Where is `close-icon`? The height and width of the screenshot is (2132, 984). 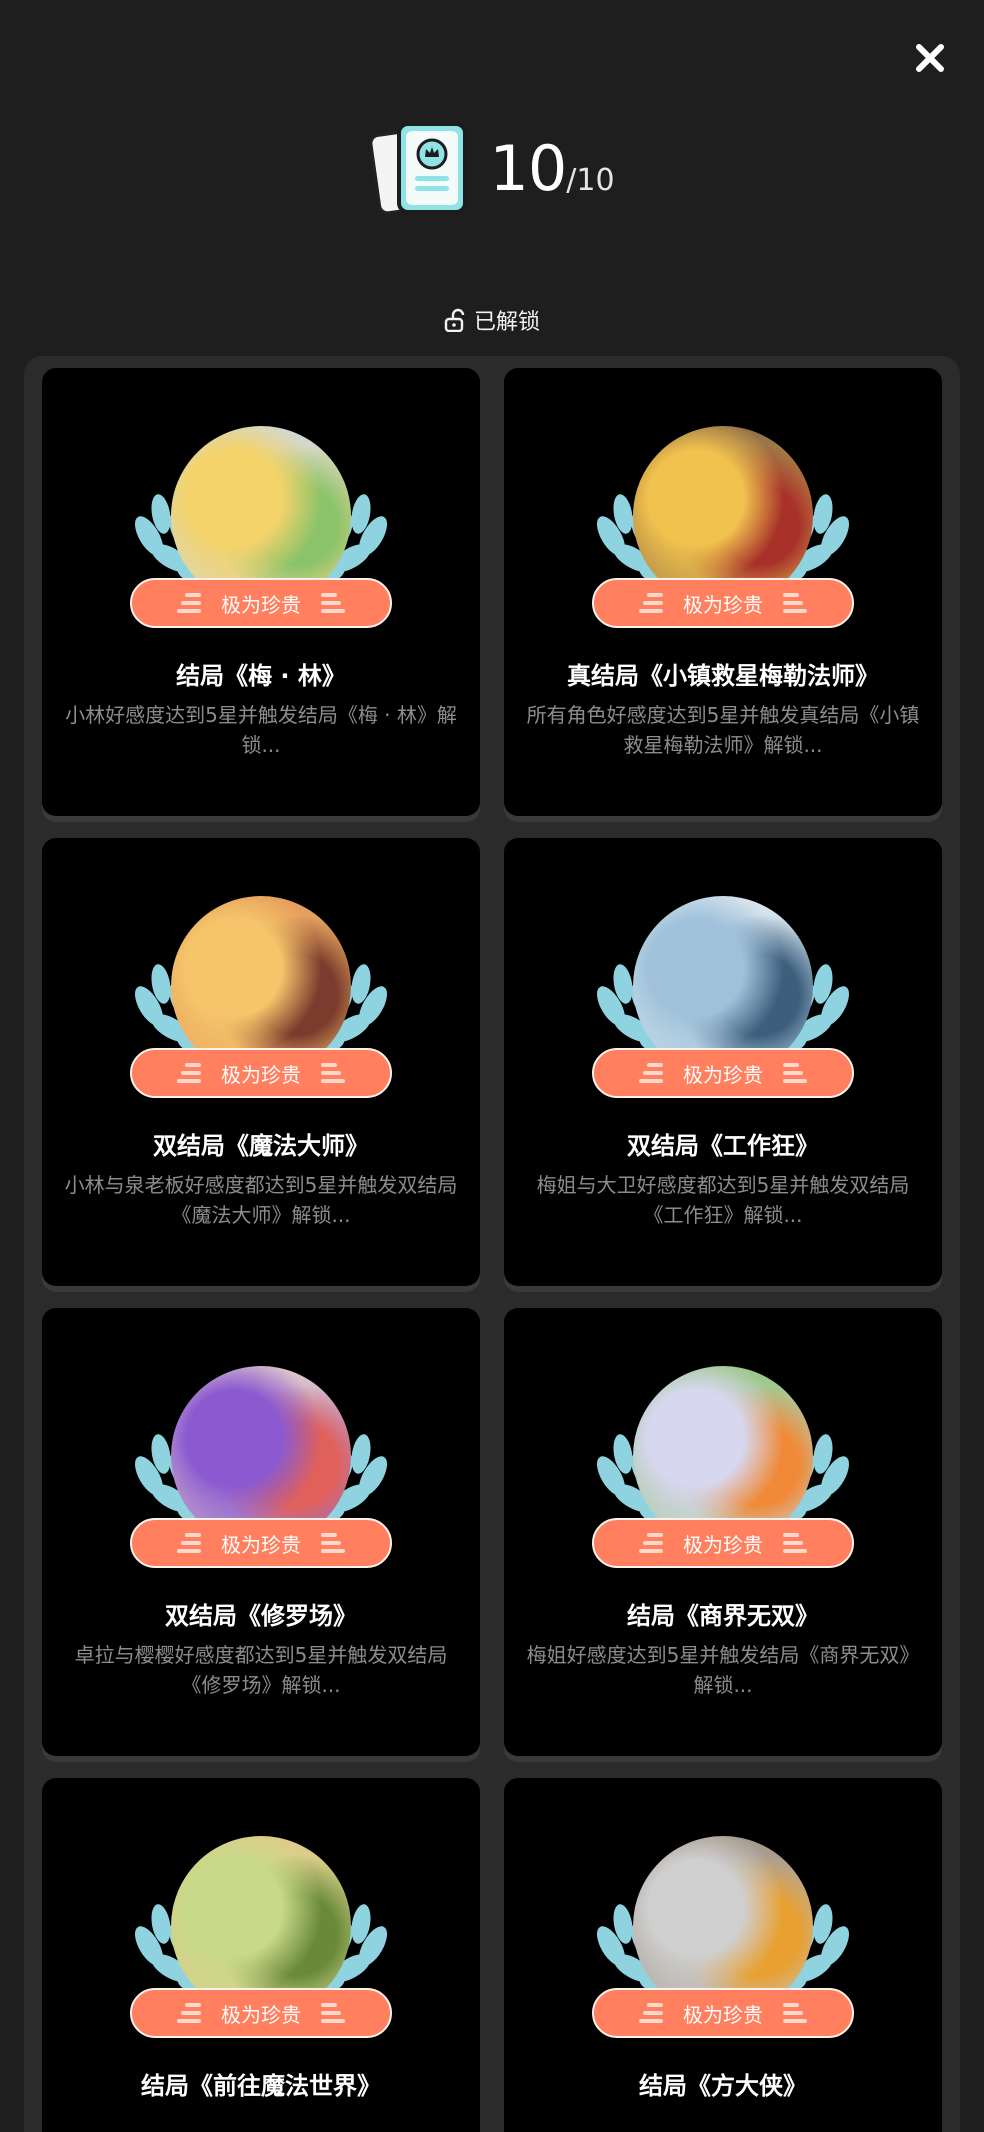
close-icon is located at coordinates (930, 58).